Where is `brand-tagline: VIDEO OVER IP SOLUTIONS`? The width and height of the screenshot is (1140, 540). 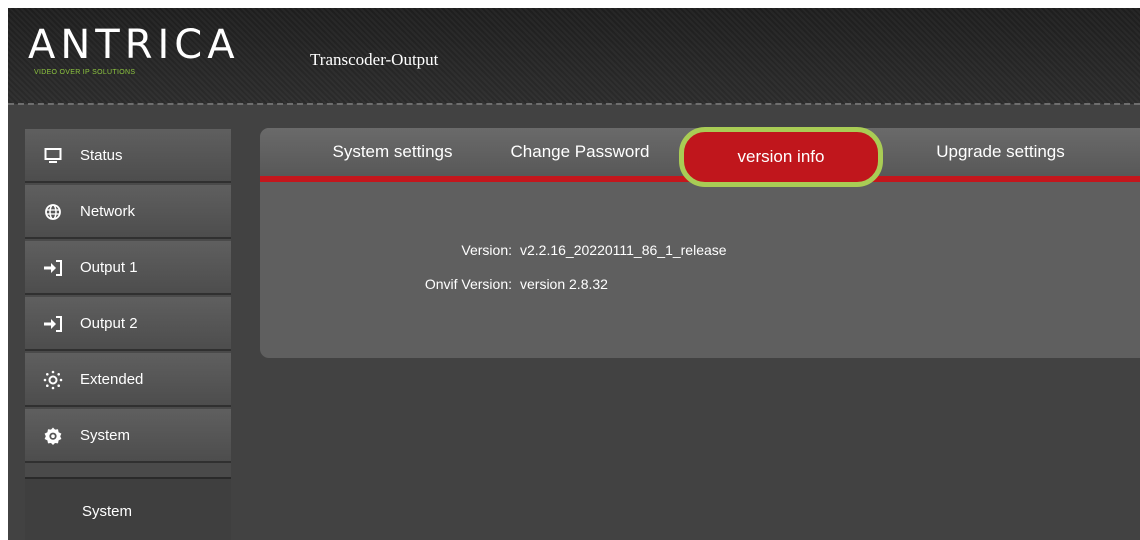
brand-tagline: VIDEO OVER IP SOLUTIONS is located at coordinates (85, 72).